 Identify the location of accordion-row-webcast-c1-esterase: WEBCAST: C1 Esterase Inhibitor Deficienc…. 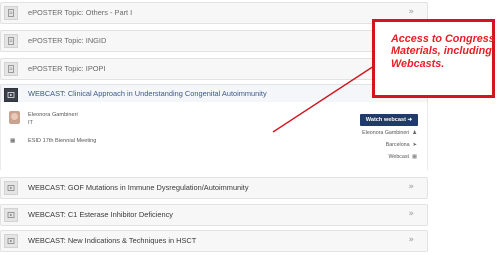
(214, 215).